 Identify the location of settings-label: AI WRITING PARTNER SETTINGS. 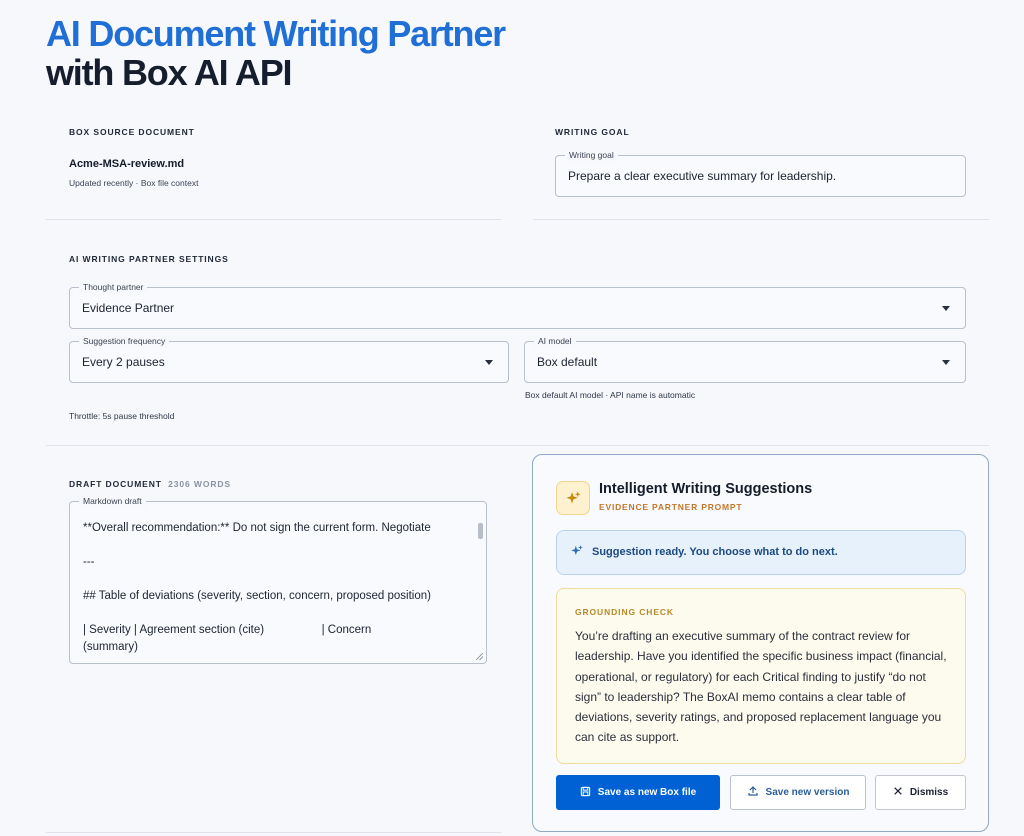
(149, 259).